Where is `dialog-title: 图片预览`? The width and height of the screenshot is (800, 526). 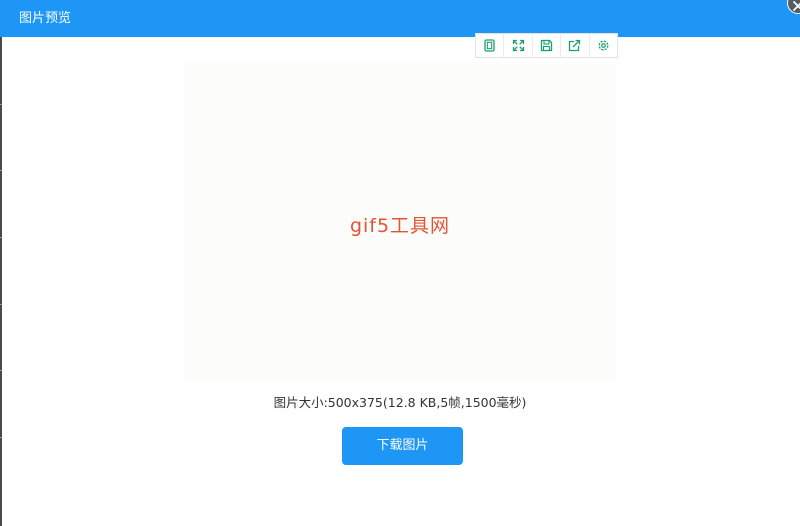 dialog-title: 图片预览 is located at coordinates (45, 18).